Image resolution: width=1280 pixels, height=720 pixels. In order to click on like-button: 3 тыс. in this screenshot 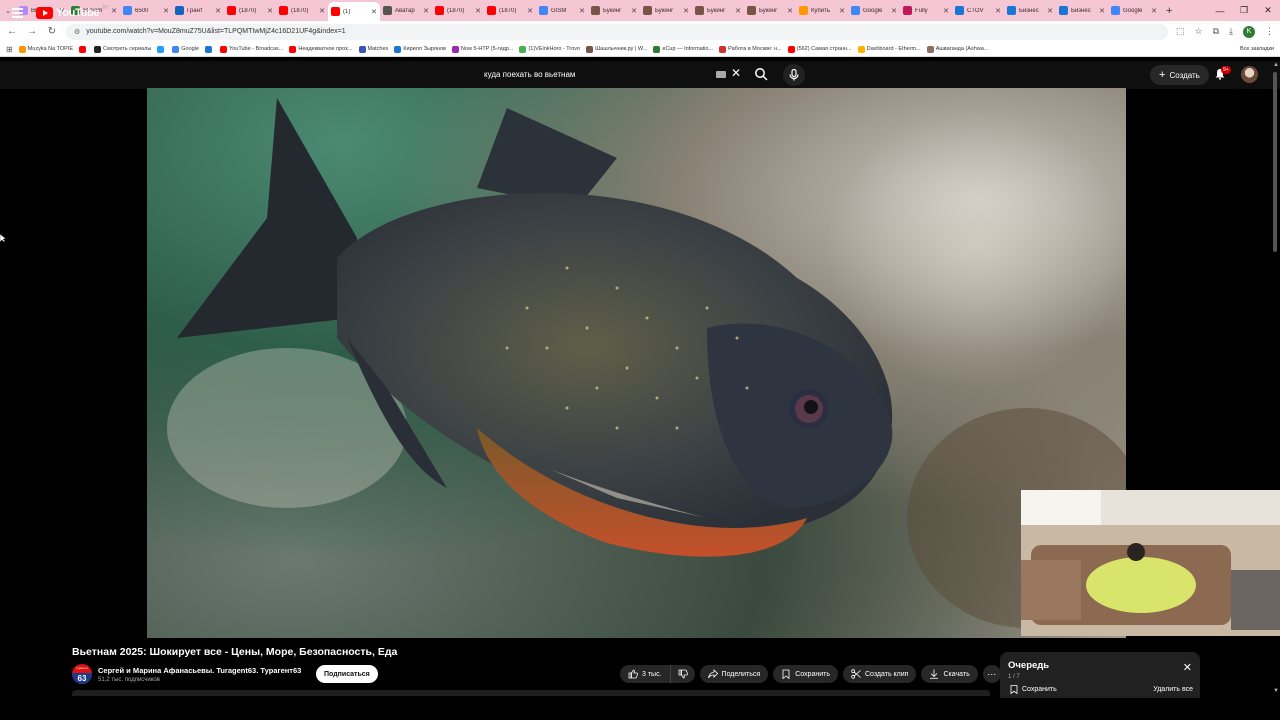, I will do `click(645, 674)`.